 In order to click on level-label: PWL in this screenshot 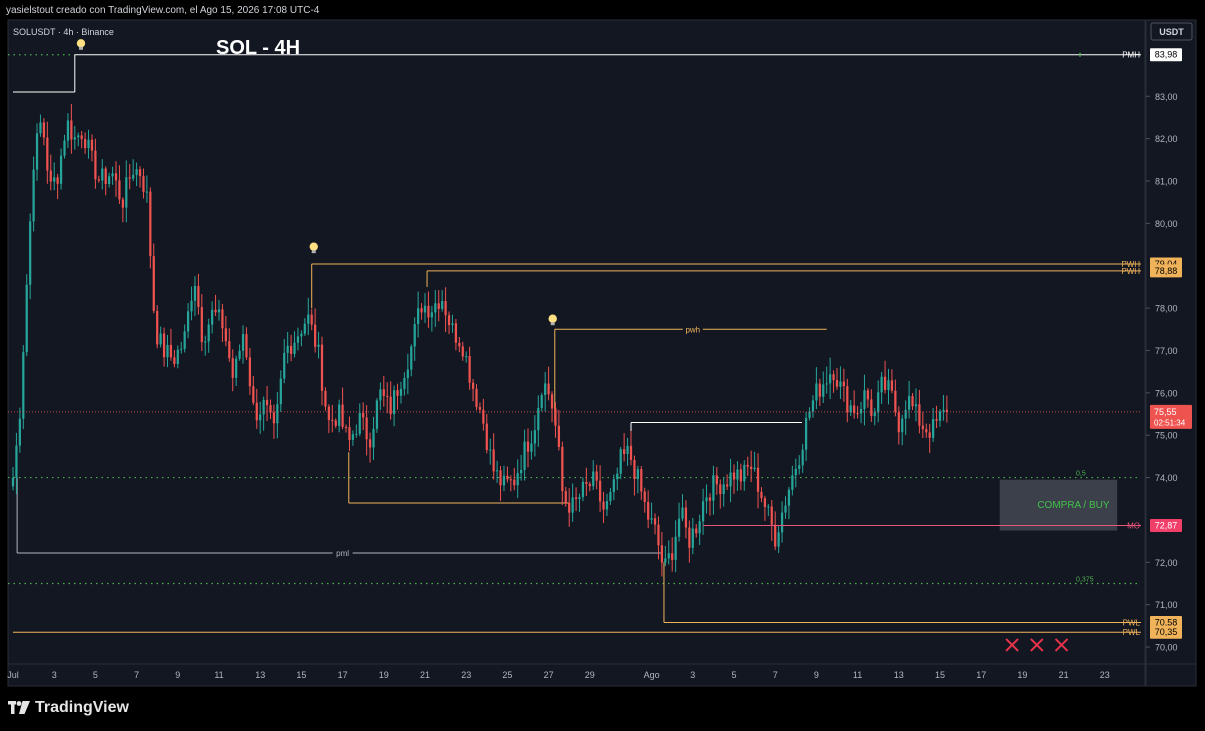, I will do `click(1132, 622)`.